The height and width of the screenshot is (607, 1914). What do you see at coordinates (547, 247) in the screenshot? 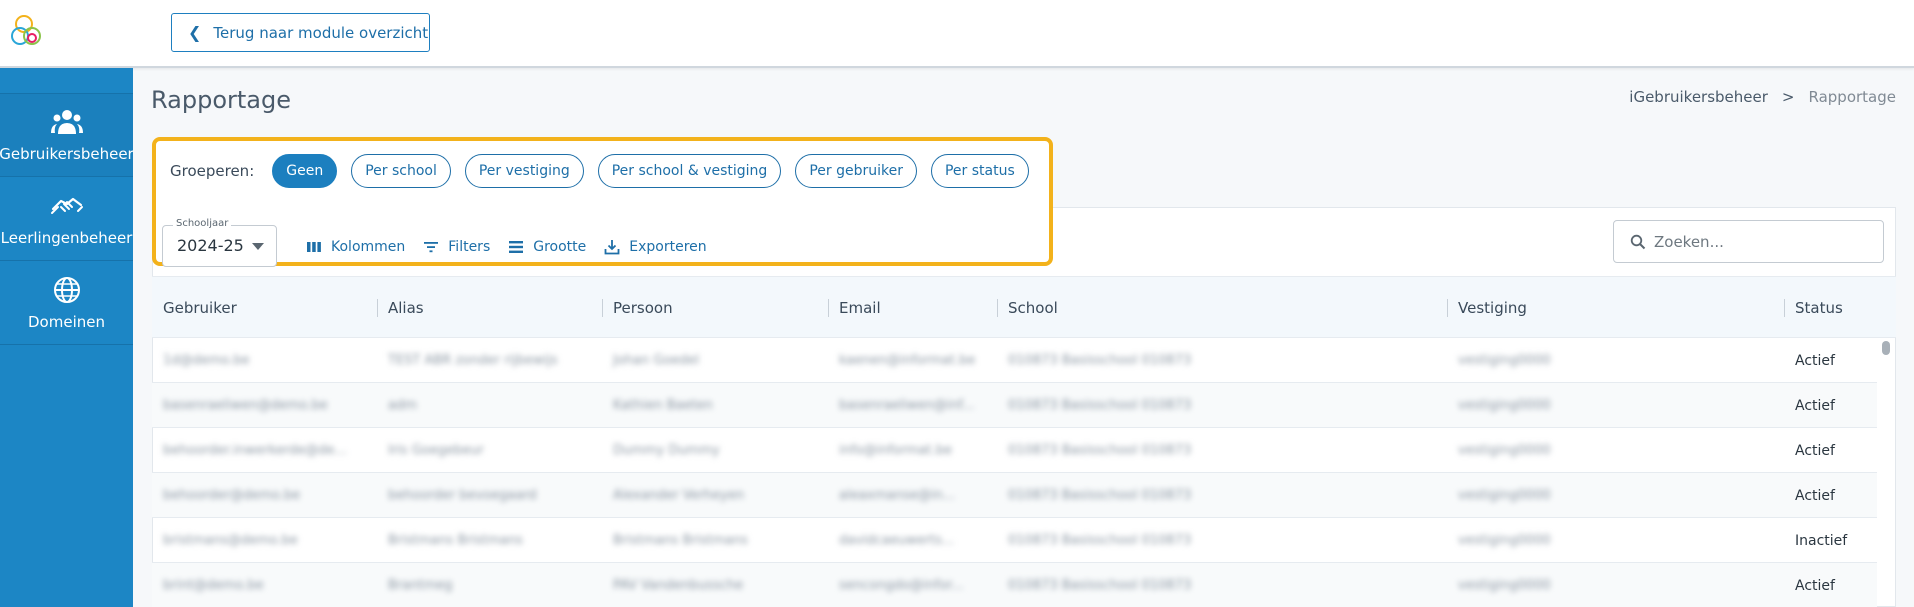
I see `density-button: Grootte` at bounding box center [547, 247].